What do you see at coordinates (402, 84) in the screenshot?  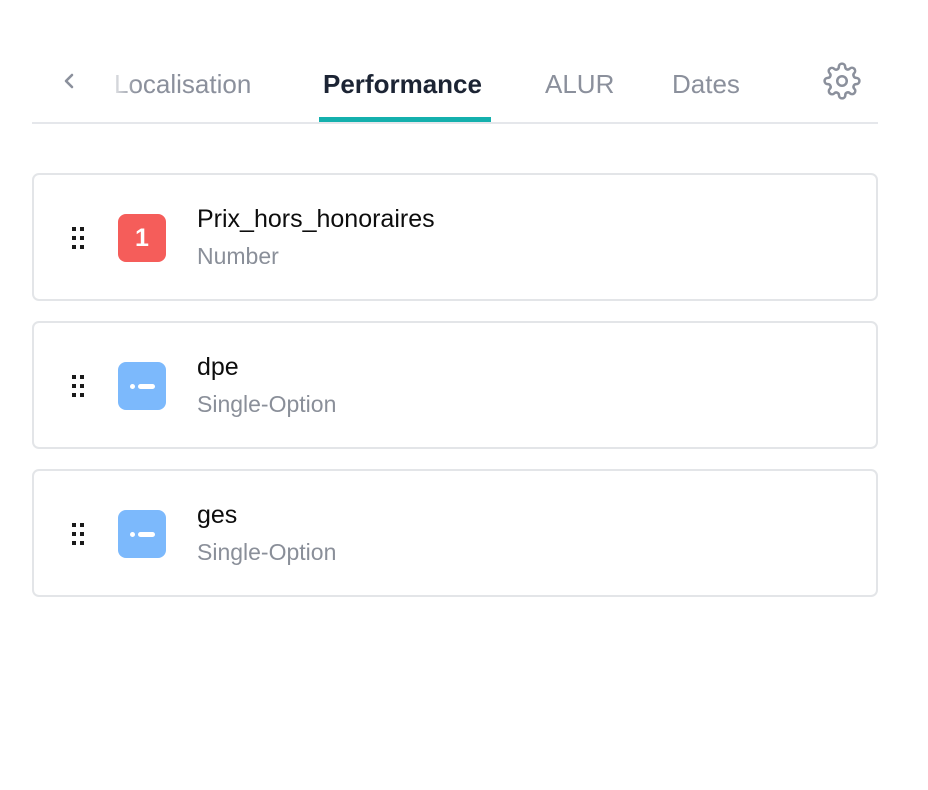 I see `tab-performance: Performance` at bounding box center [402, 84].